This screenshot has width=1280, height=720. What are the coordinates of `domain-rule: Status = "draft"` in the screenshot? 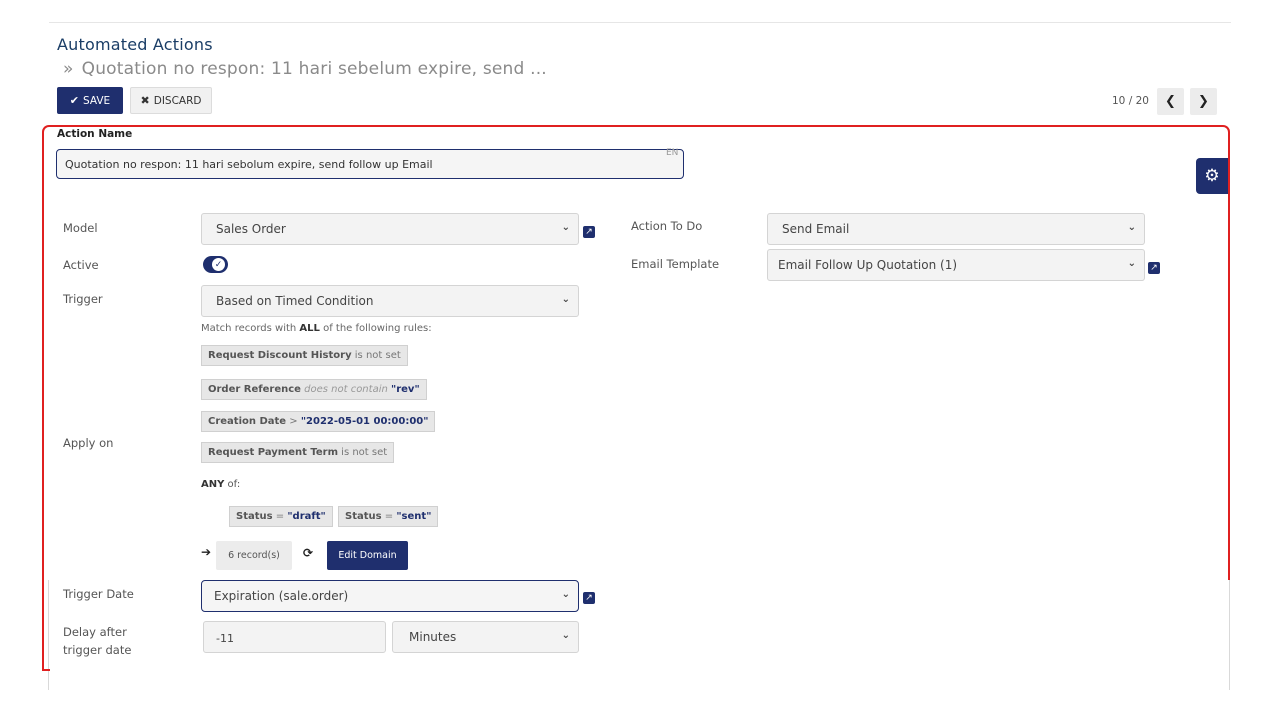 It's located at (281, 516).